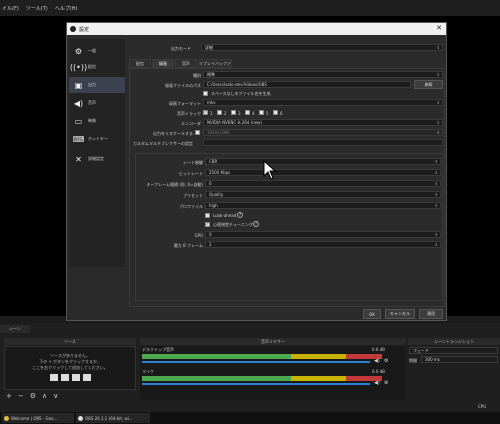  Describe the element at coordinates (275, 112) in the screenshot. I see `track-6-checkbox` at that location.